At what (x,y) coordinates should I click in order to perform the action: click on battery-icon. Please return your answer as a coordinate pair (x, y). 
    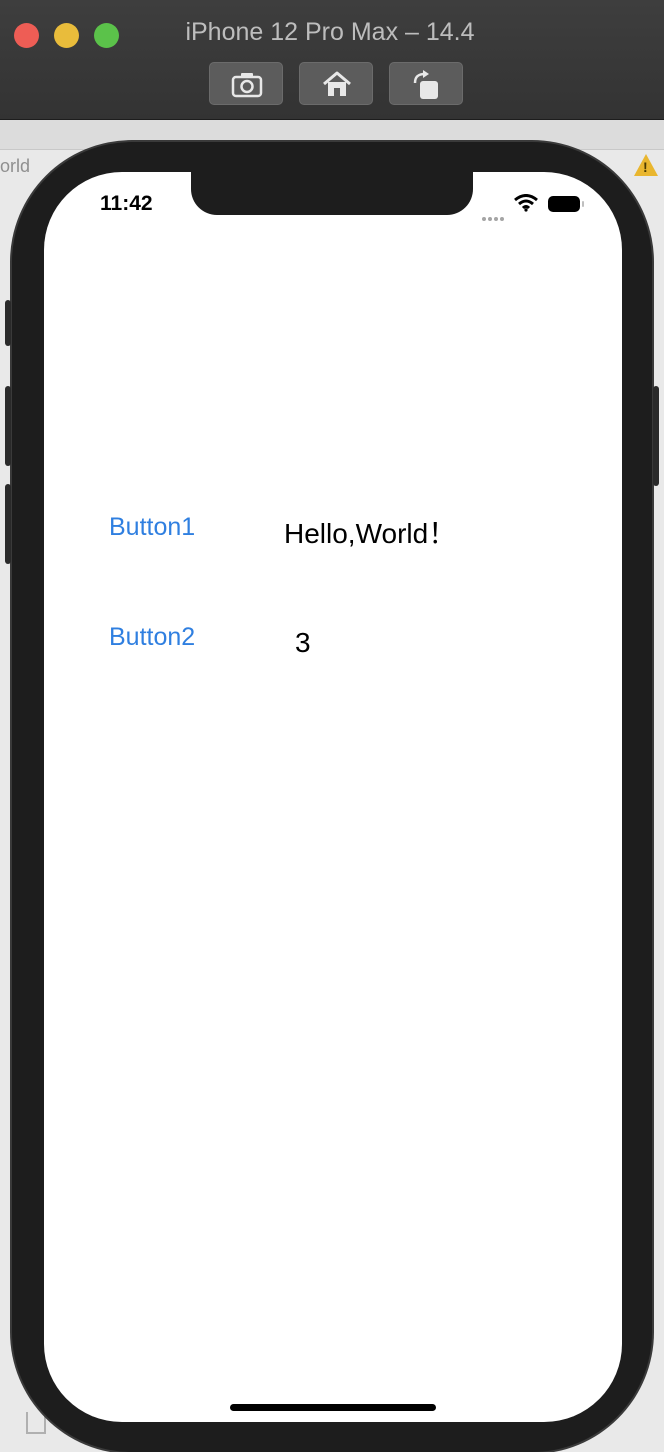
    Looking at the image, I should click on (566, 204).